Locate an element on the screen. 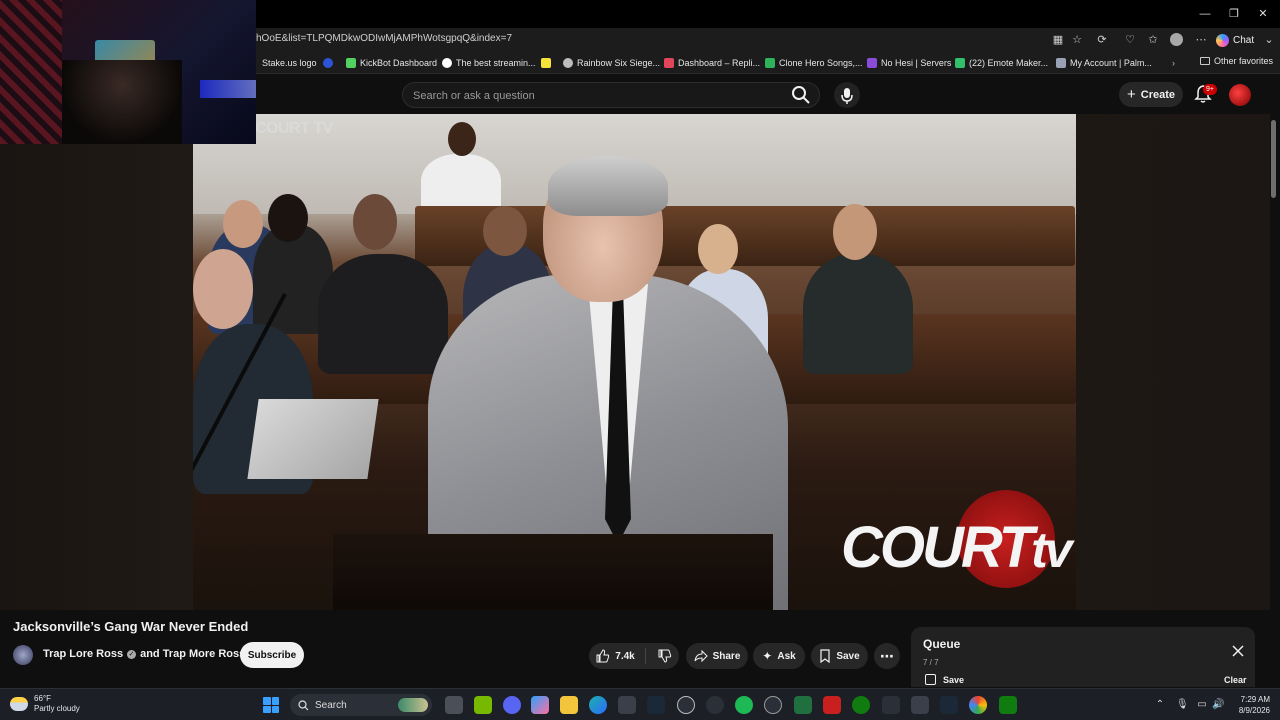 The width and height of the screenshot is (1280, 720). copilot-chat-button: Chat is located at coordinates (1235, 40).